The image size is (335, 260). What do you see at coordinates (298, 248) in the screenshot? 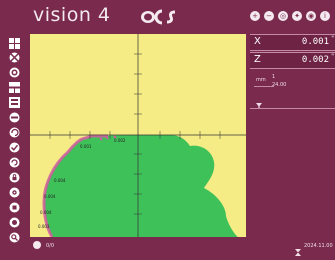
I see `hourglass-icon` at bounding box center [298, 248].